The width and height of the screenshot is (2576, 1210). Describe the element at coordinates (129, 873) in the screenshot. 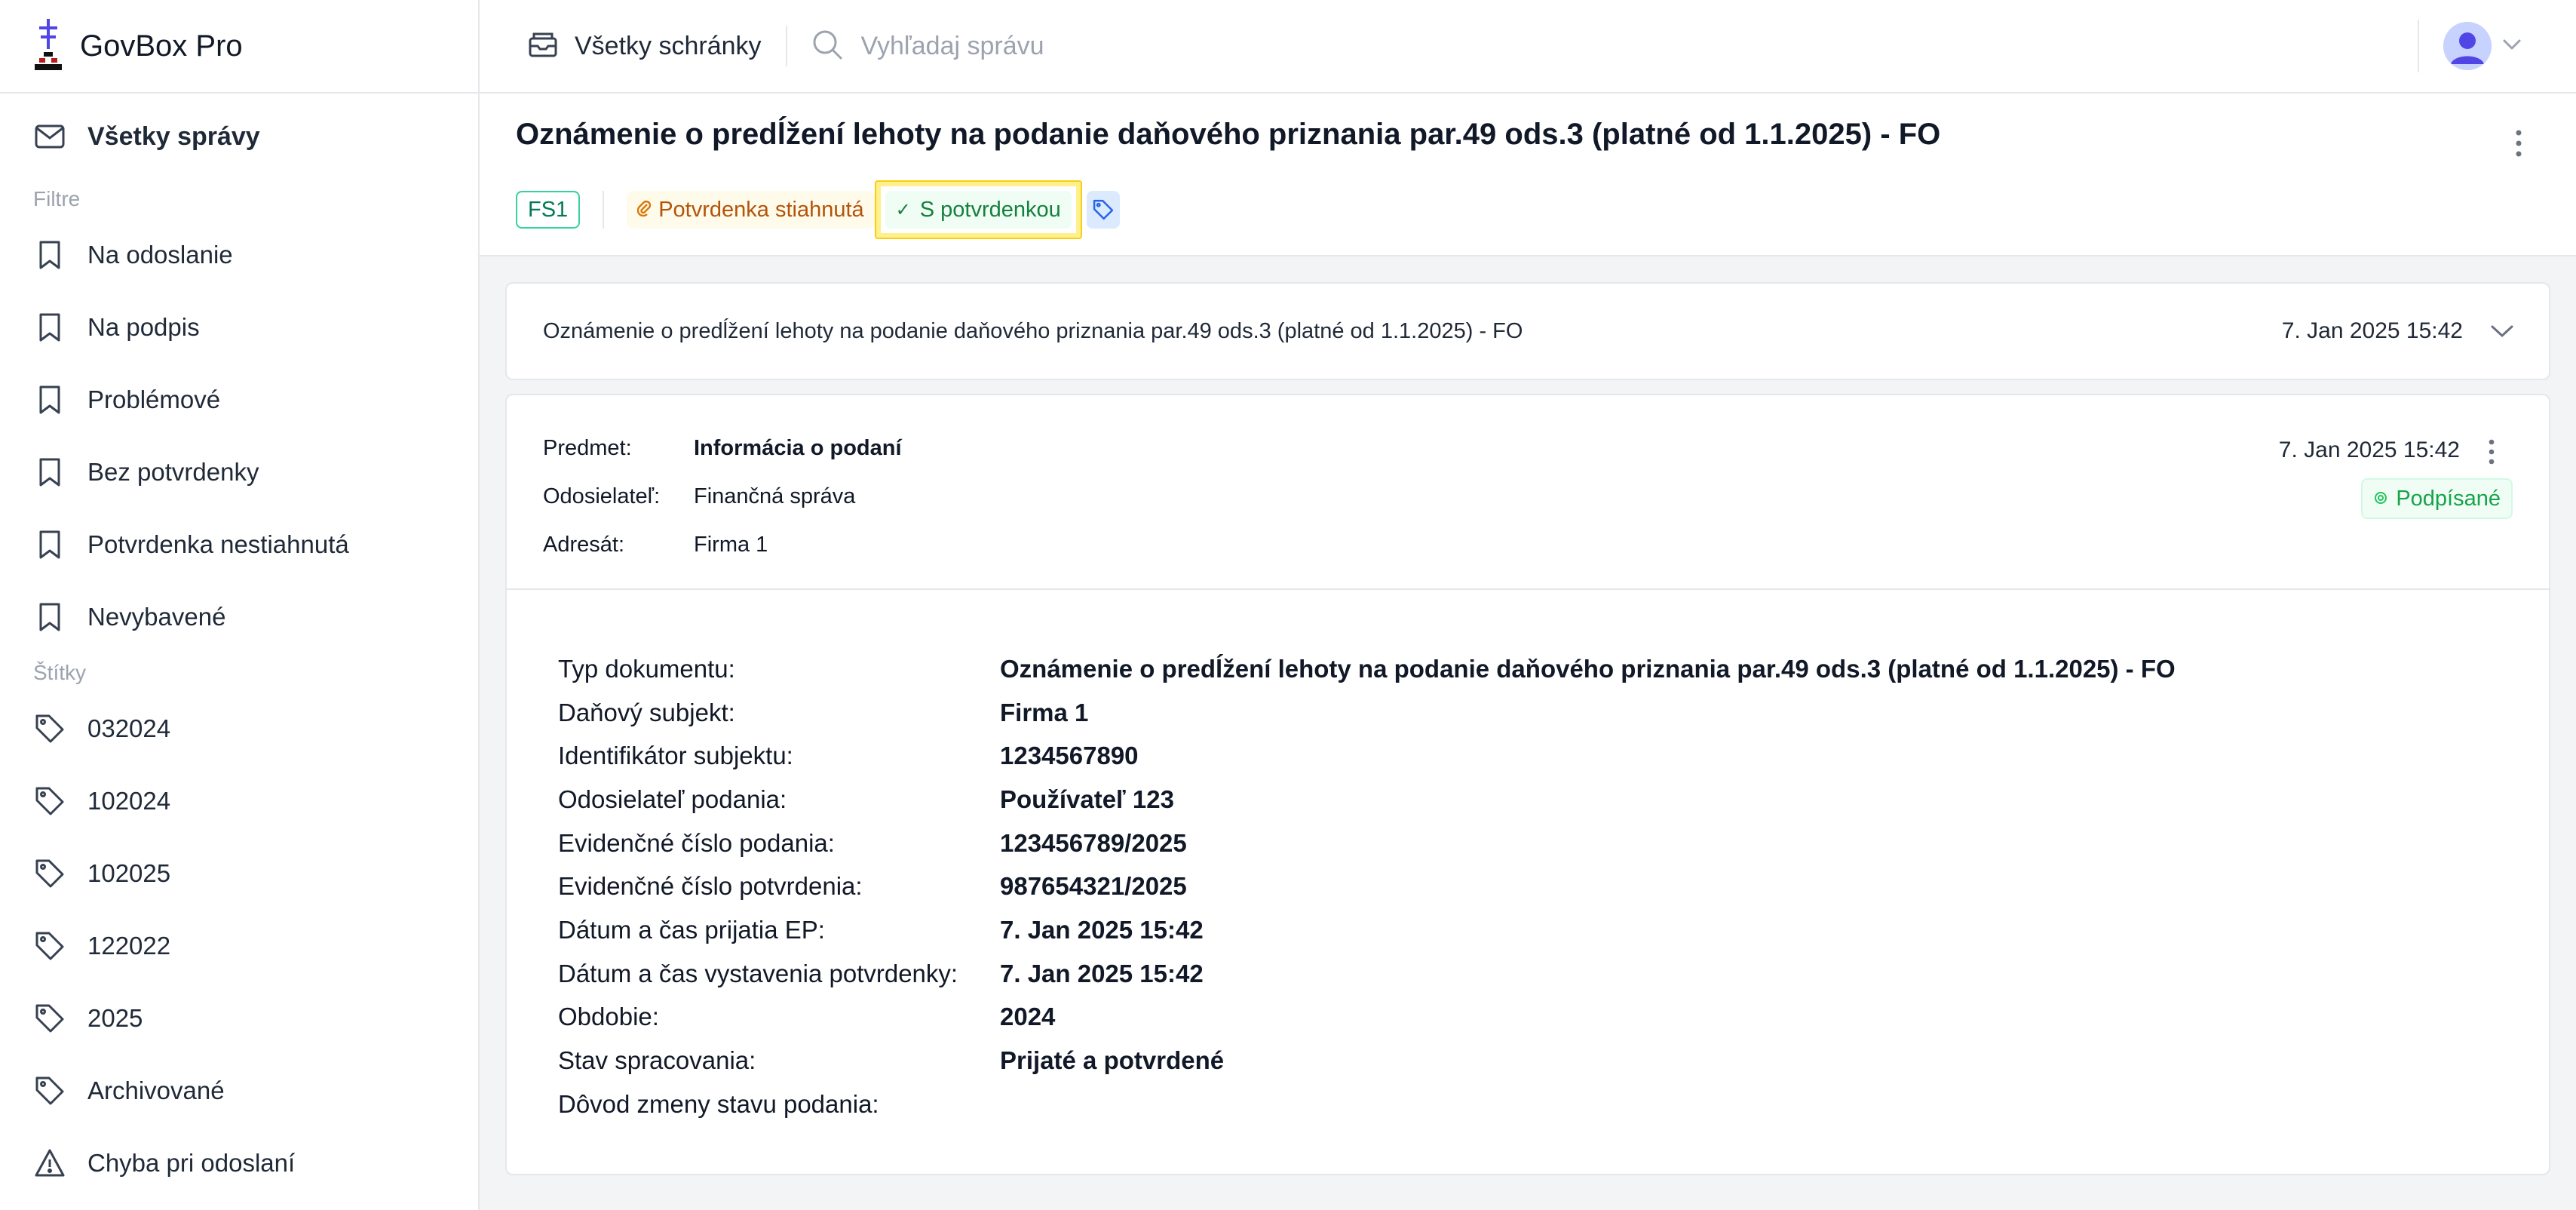

I see `sidebar-item-label: 102025` at that location.